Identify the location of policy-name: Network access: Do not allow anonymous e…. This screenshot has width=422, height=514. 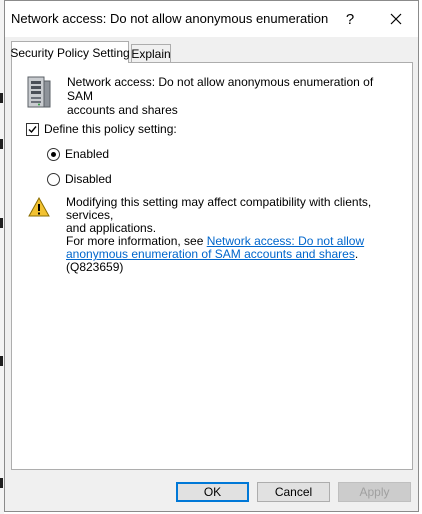
(227, 96).